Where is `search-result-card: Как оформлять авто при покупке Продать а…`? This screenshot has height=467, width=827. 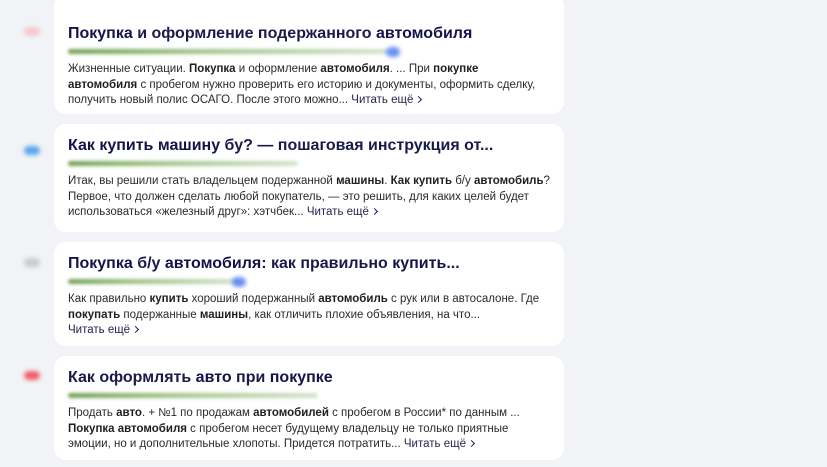 search-result-card: Как оформлять авто при покупке Продать а… is located at coordinates (294, 408).